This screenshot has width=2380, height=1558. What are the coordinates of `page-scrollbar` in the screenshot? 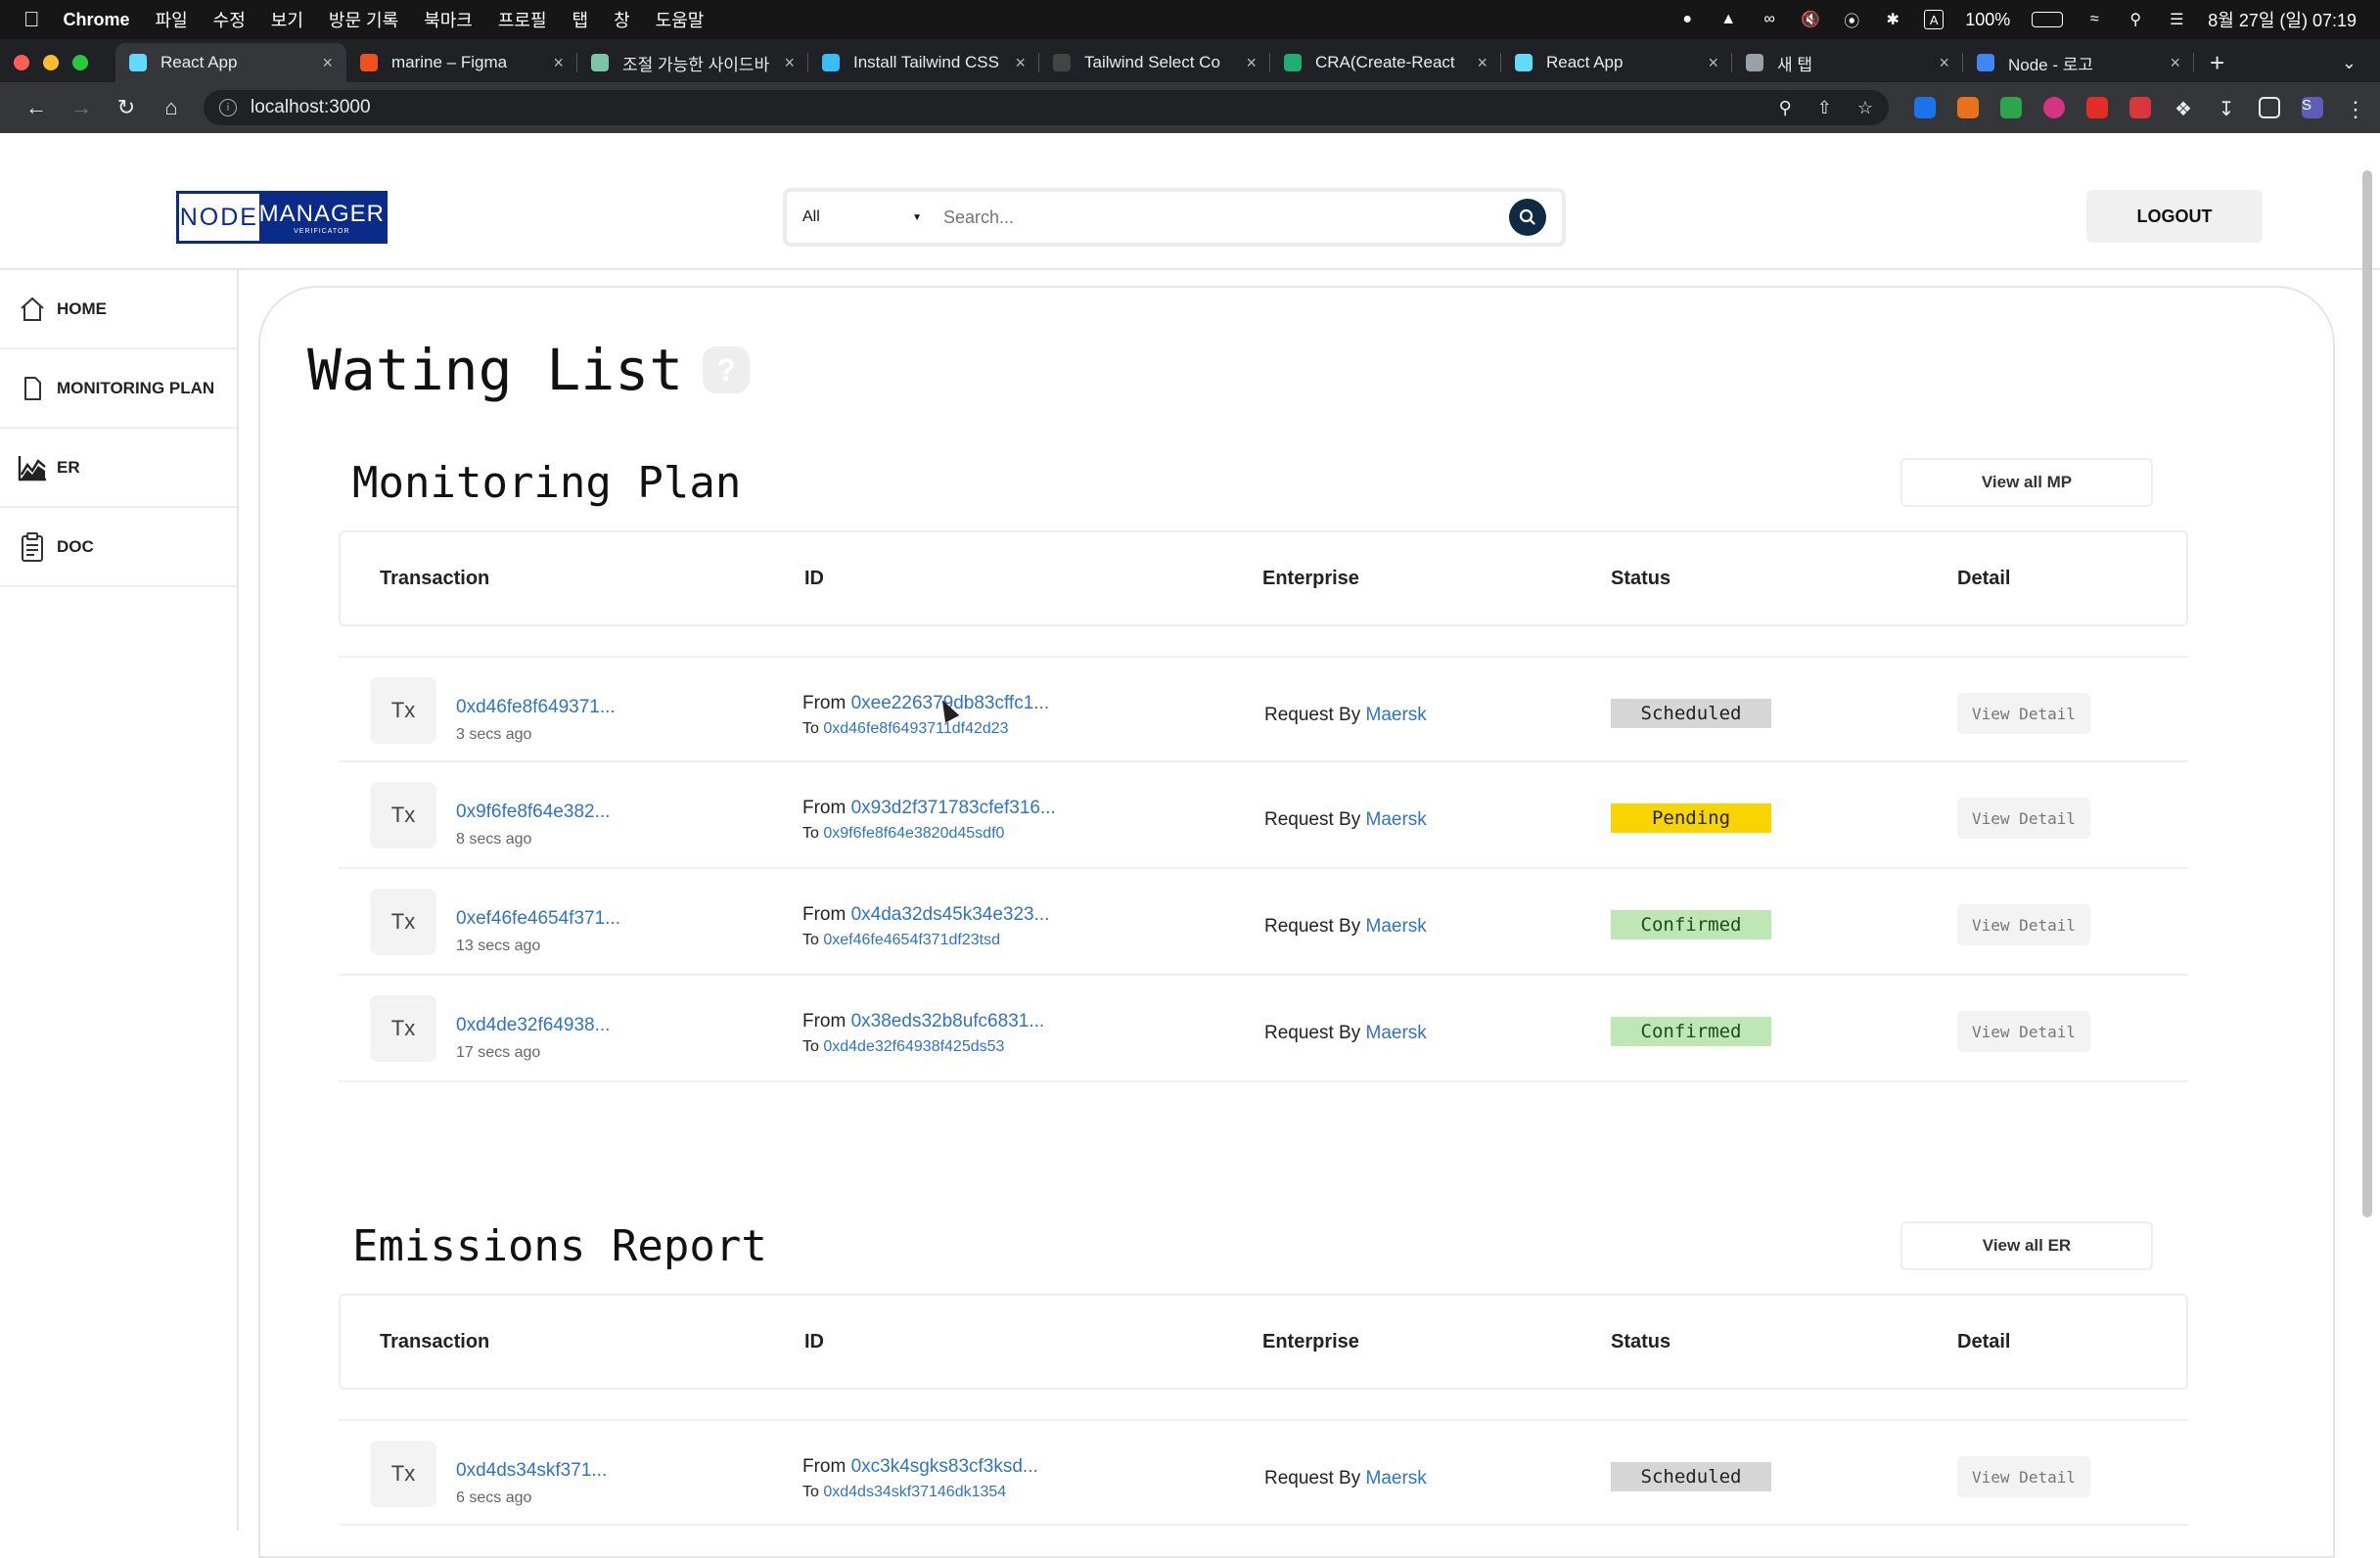 It's located at (2367, 848).